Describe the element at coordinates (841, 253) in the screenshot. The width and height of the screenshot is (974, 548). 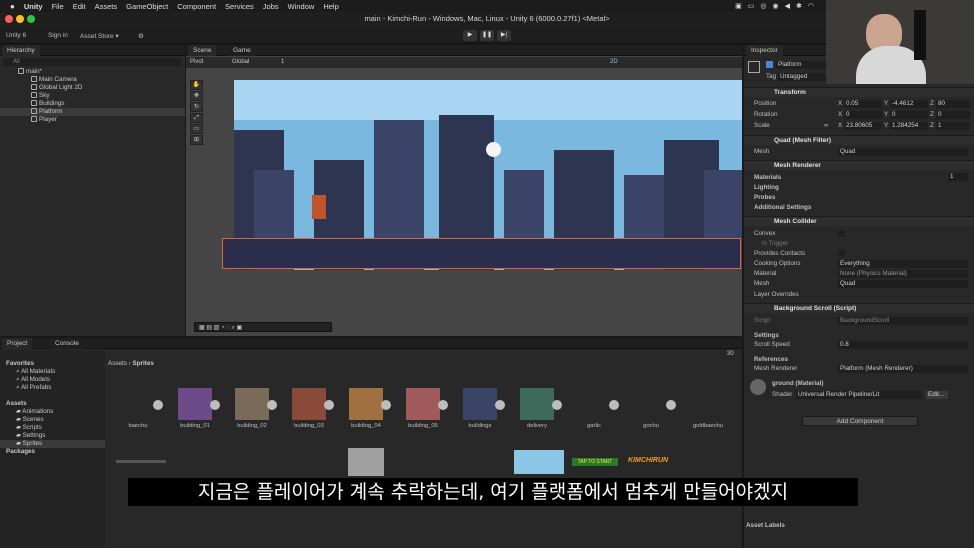
I see `contacts-checkbox` at that location.